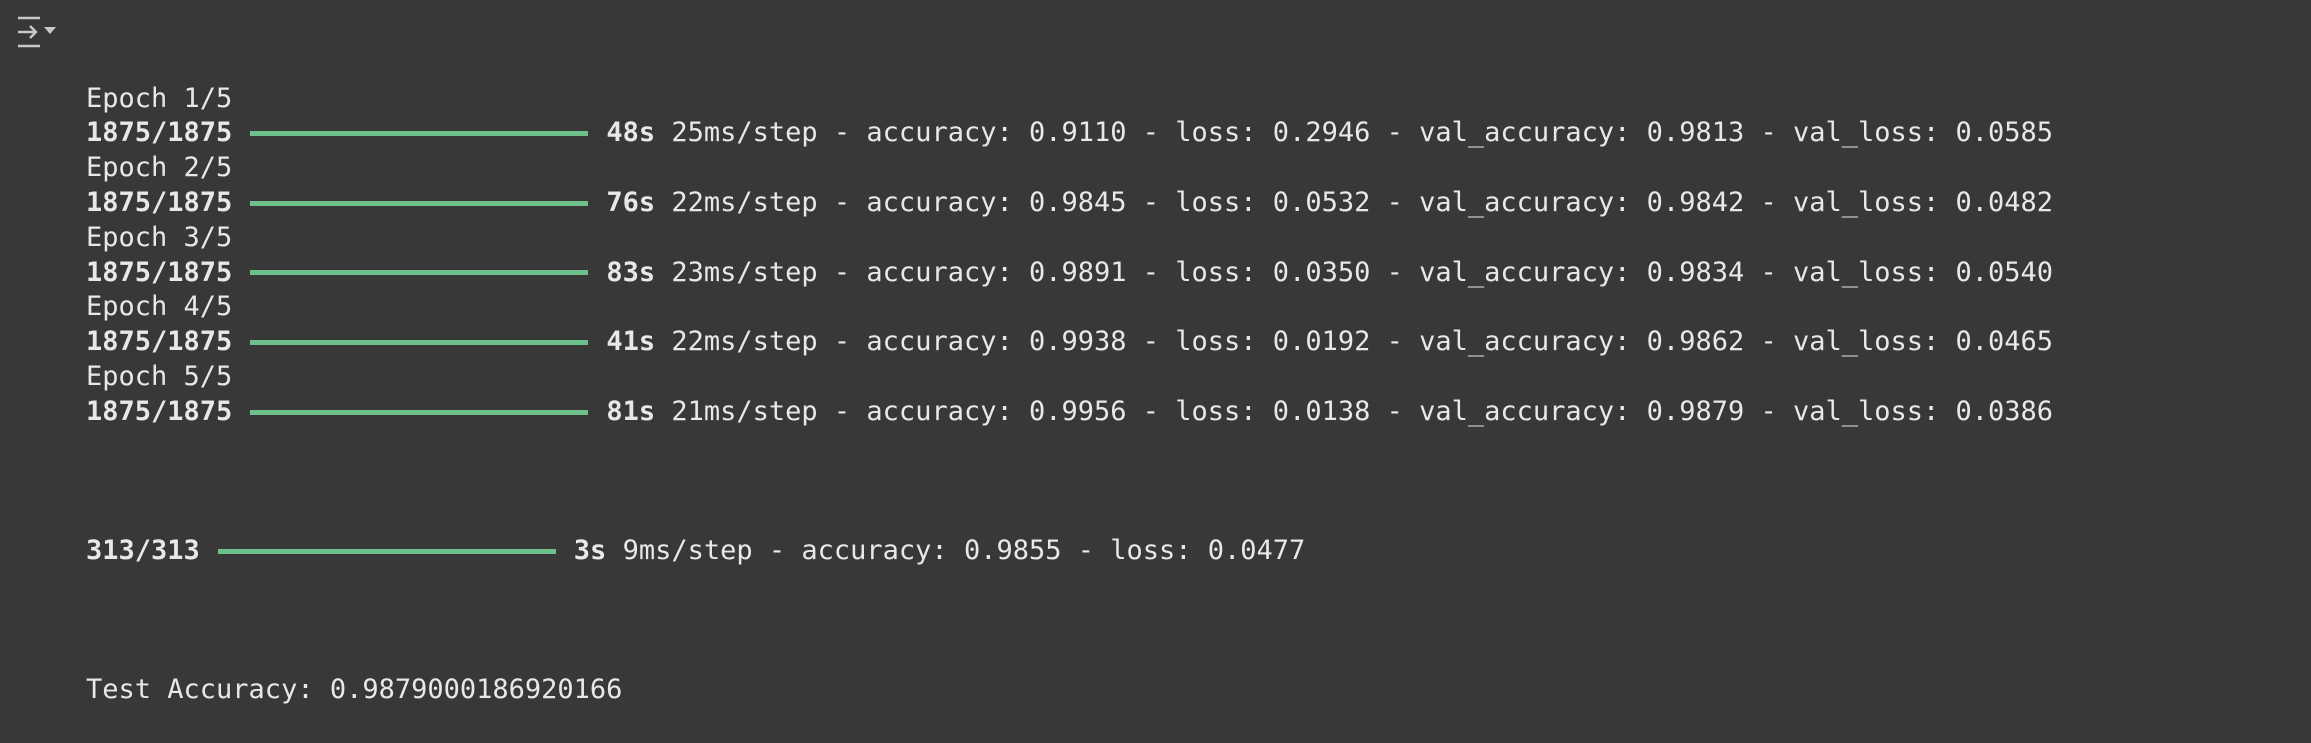  I want to click on eval-progress-fill, so click(386, 551).